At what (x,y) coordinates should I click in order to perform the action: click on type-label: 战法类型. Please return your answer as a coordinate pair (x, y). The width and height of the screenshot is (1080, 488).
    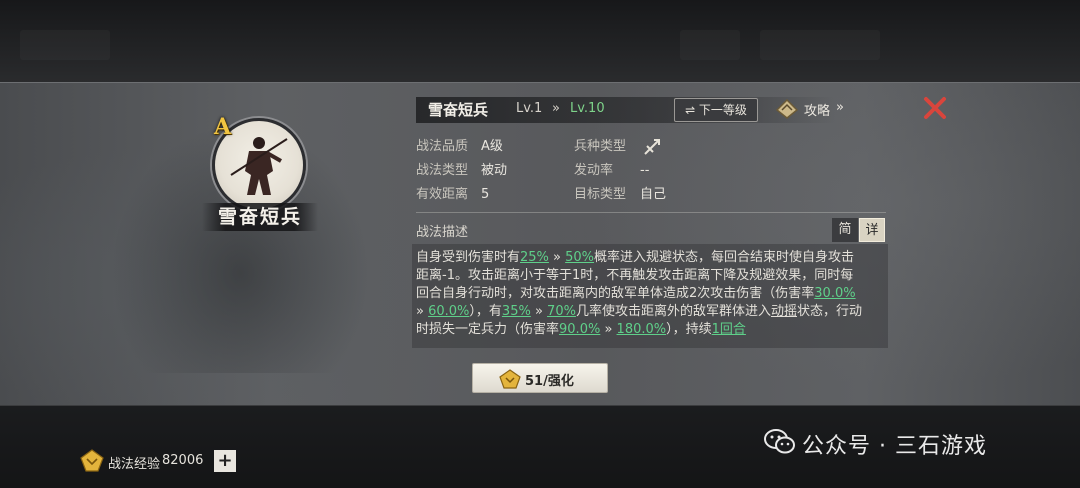
    Looking at the image, I should click on (442, 170).